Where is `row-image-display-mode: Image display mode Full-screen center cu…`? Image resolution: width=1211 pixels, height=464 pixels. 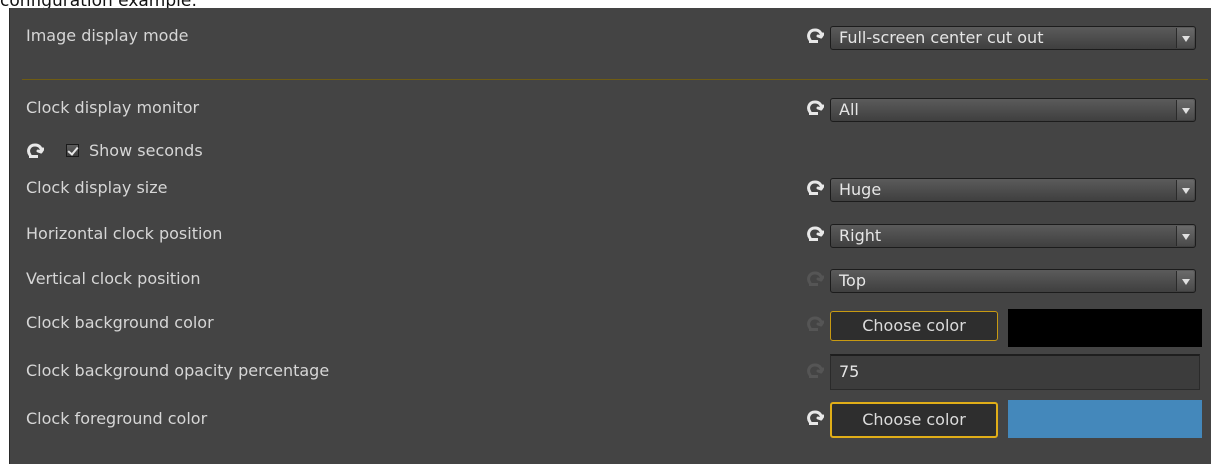
row-image-display-mode: Image display mode Full-screen center cu… is located at coordinates (610, 36).